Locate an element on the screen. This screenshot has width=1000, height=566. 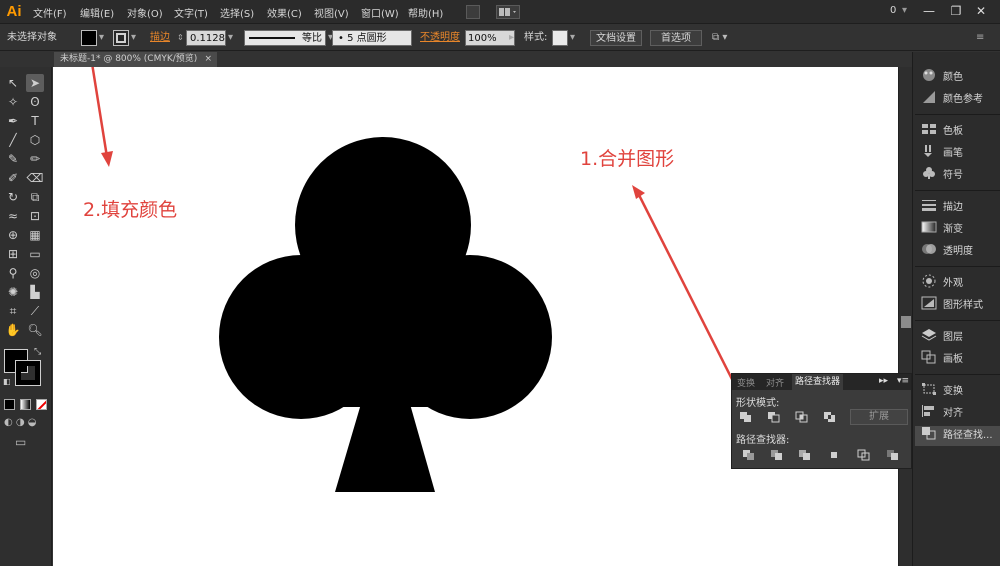
none-mode-icon is located at coordinates (41, 404).